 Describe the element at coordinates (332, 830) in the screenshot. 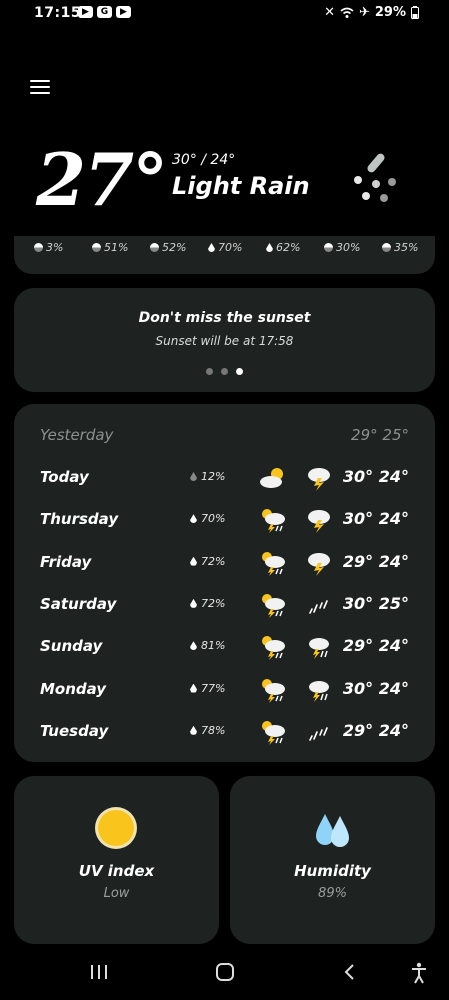

I see `humidity-drops-icon` at that location.